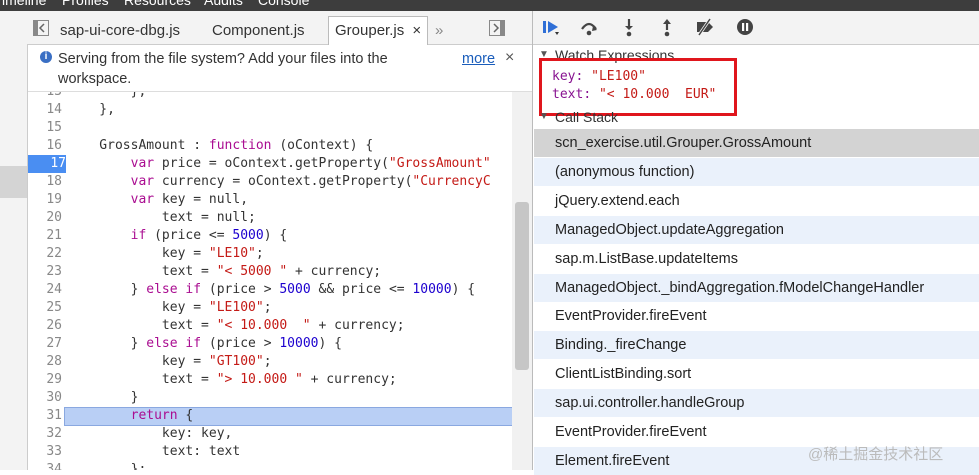 This screenshot has height=475, width=979. I want to click on toggle-debugger-icon, so click(497, 28).